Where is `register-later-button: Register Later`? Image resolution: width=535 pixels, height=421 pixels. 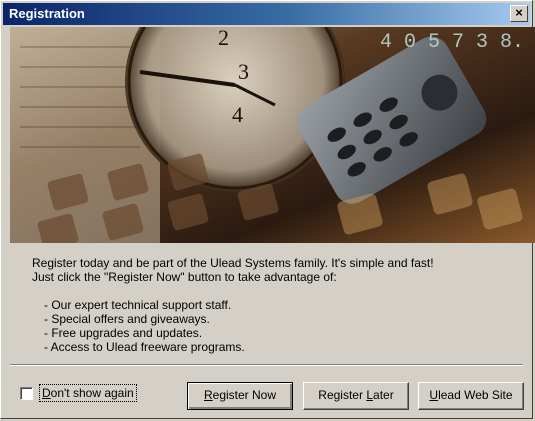 register-later-button: Register Later is located at coordinates (356, 396).